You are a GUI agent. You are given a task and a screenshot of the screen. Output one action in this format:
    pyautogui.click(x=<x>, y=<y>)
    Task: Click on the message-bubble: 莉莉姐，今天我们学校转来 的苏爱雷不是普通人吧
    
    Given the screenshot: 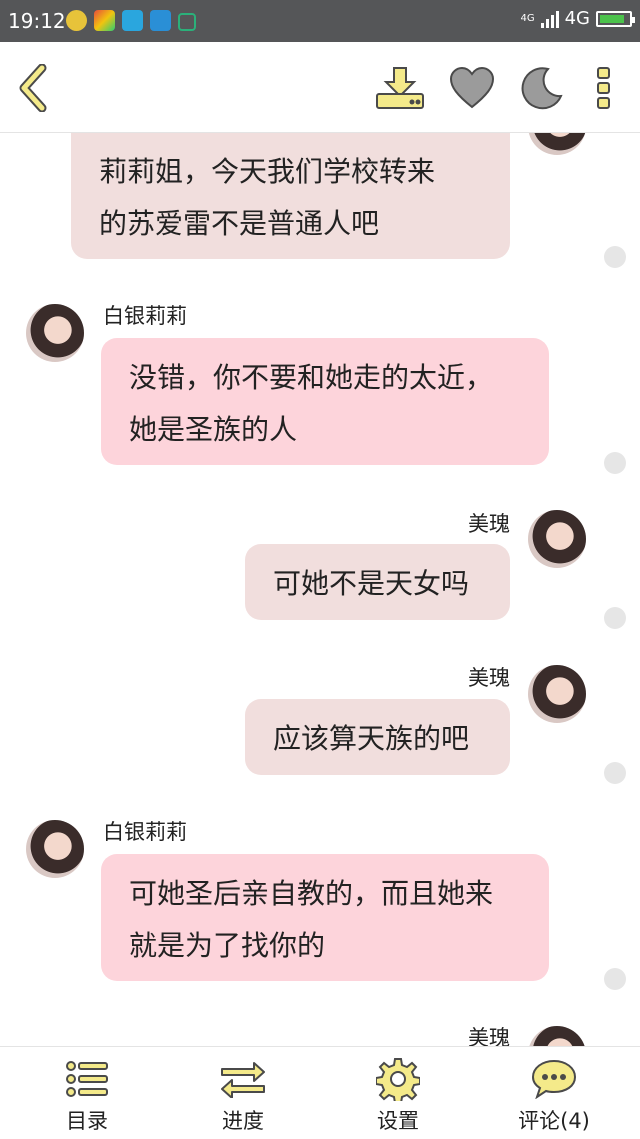 What is the action you would take?
    pyautogui.click(x=290, y=195)
    